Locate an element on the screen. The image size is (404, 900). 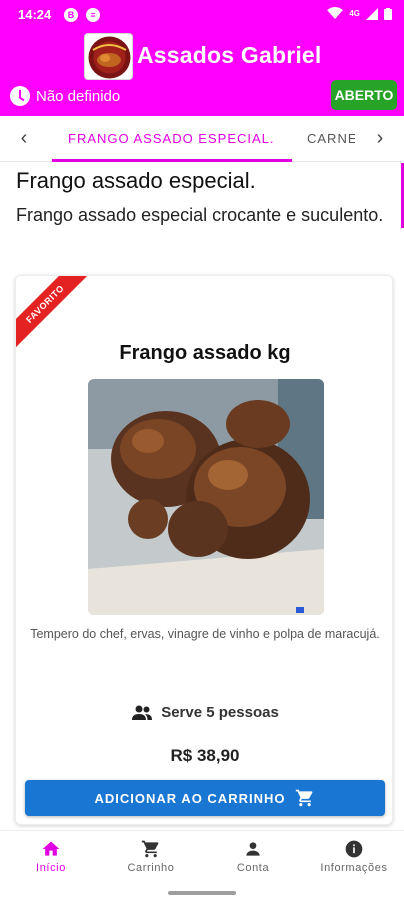
status-bar: 14:24 B ≡ 4G is located at coordinates (202, 15).